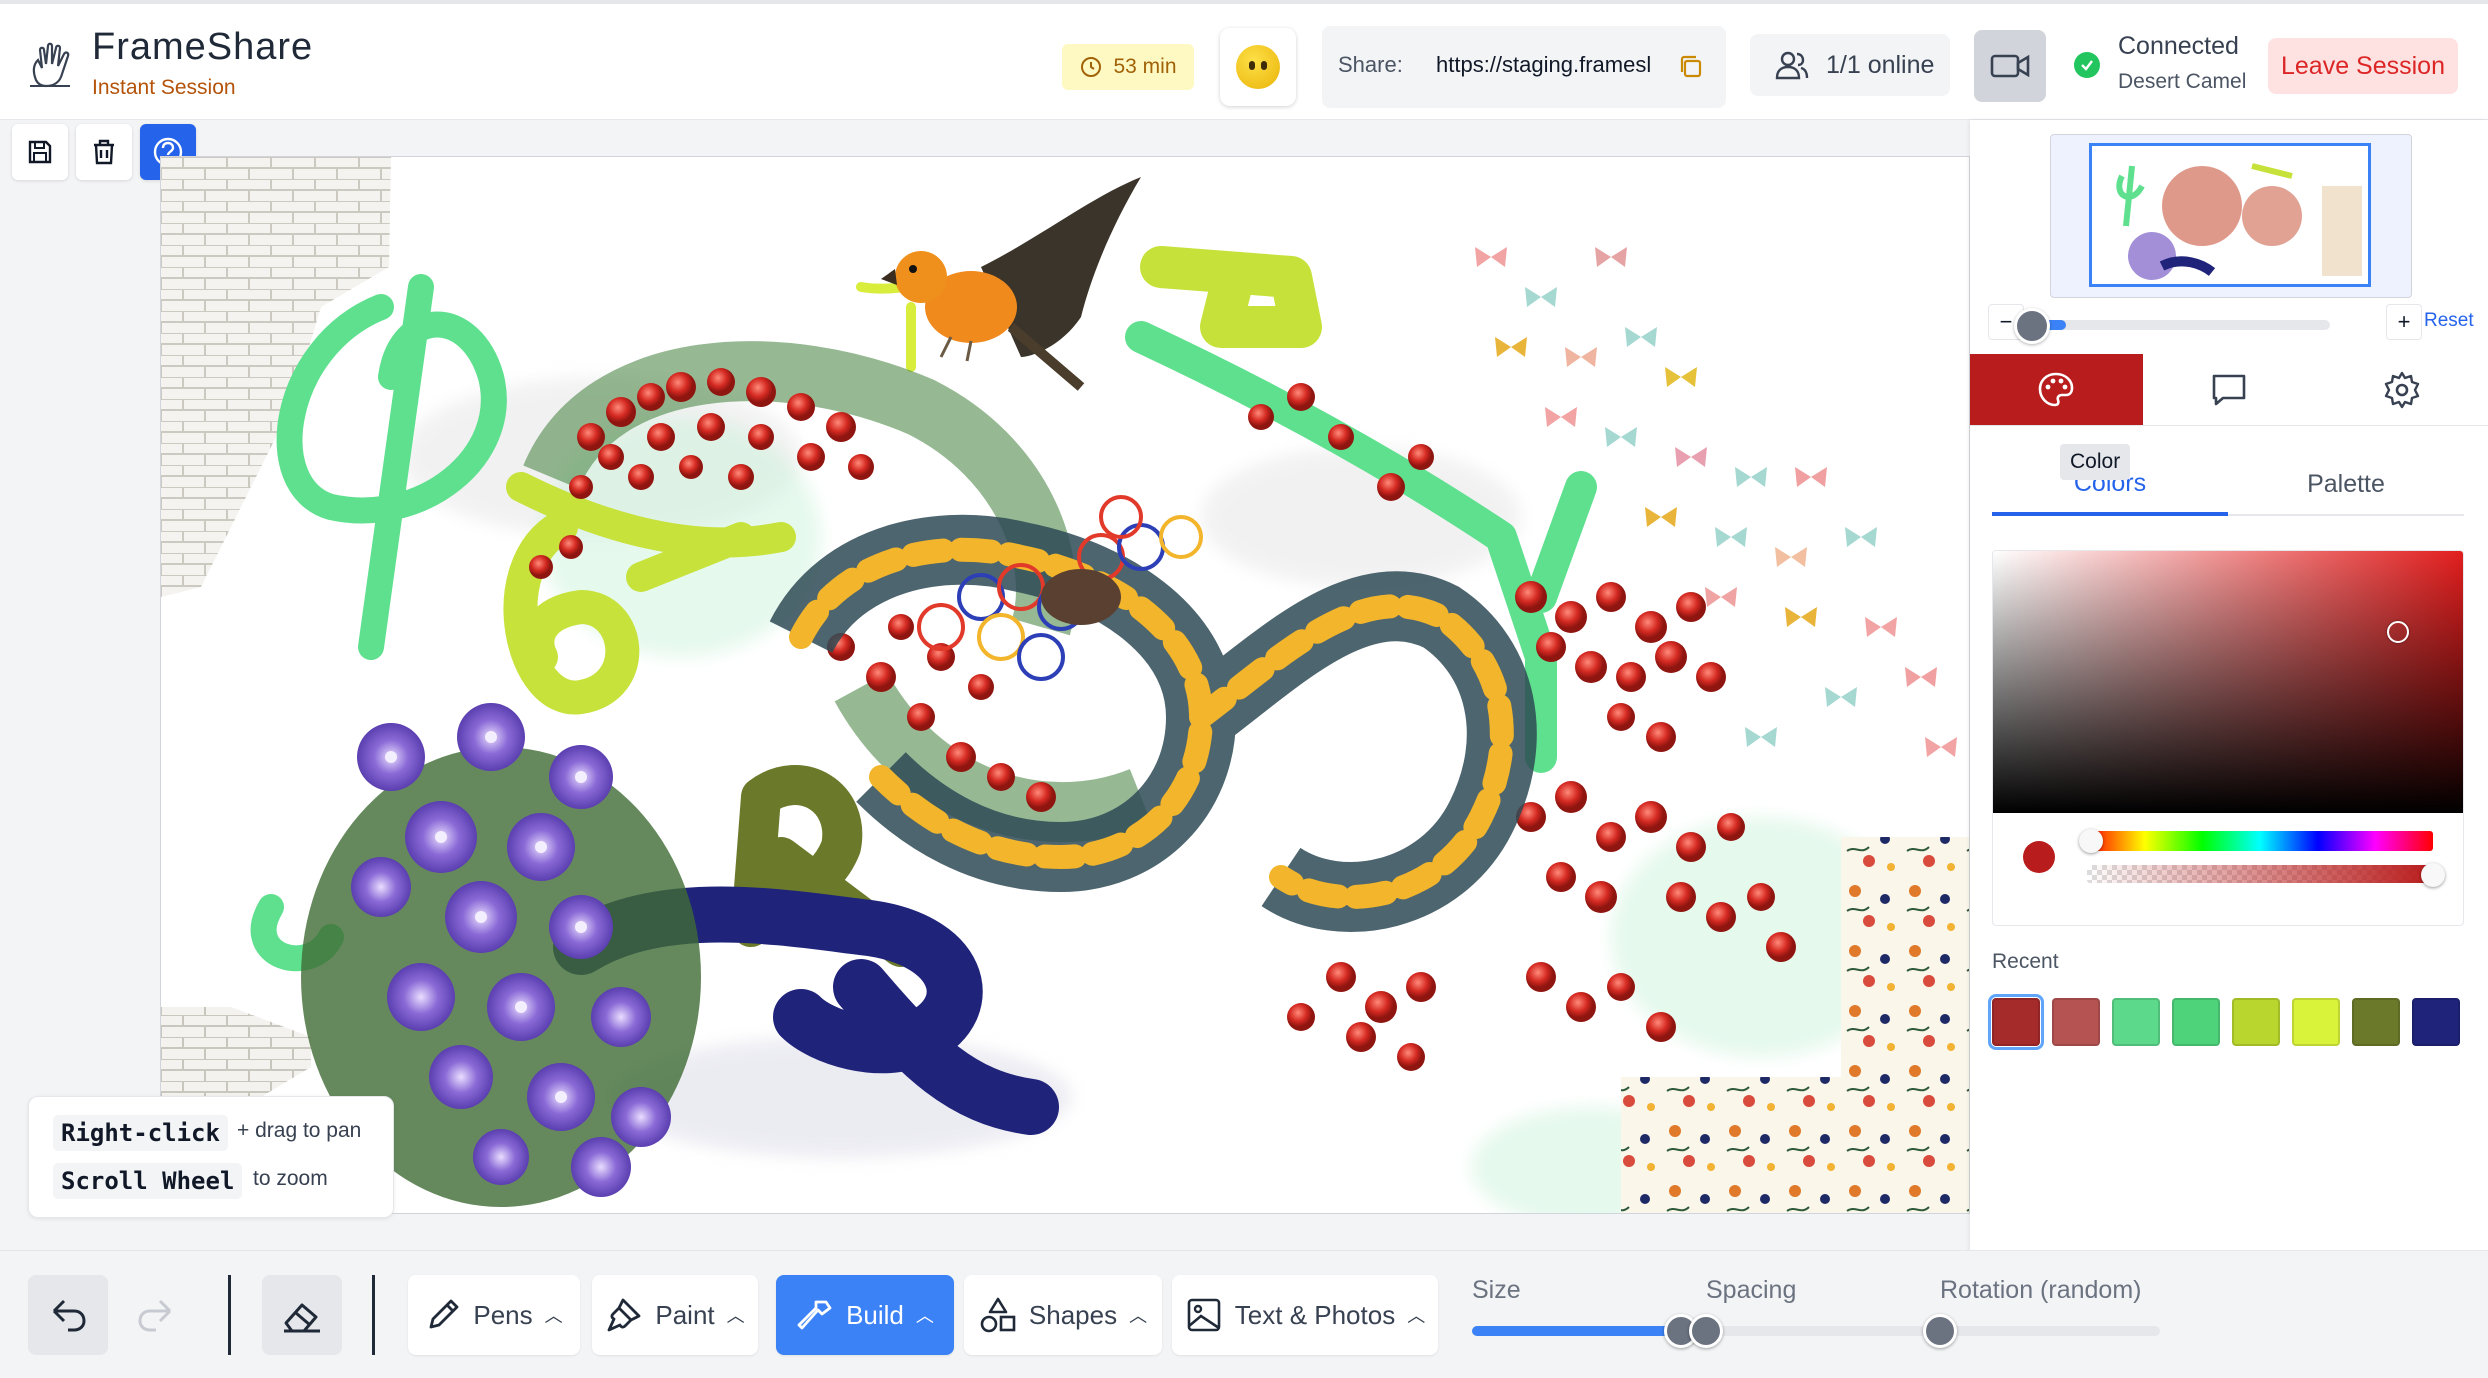 The height and width of the screenshot is (1378, 2488). What do you see at coordinates (675, 1315) in the screenshot?
I see `paint-menu-button: Paint ︿` at bounding box center [675, 1315].